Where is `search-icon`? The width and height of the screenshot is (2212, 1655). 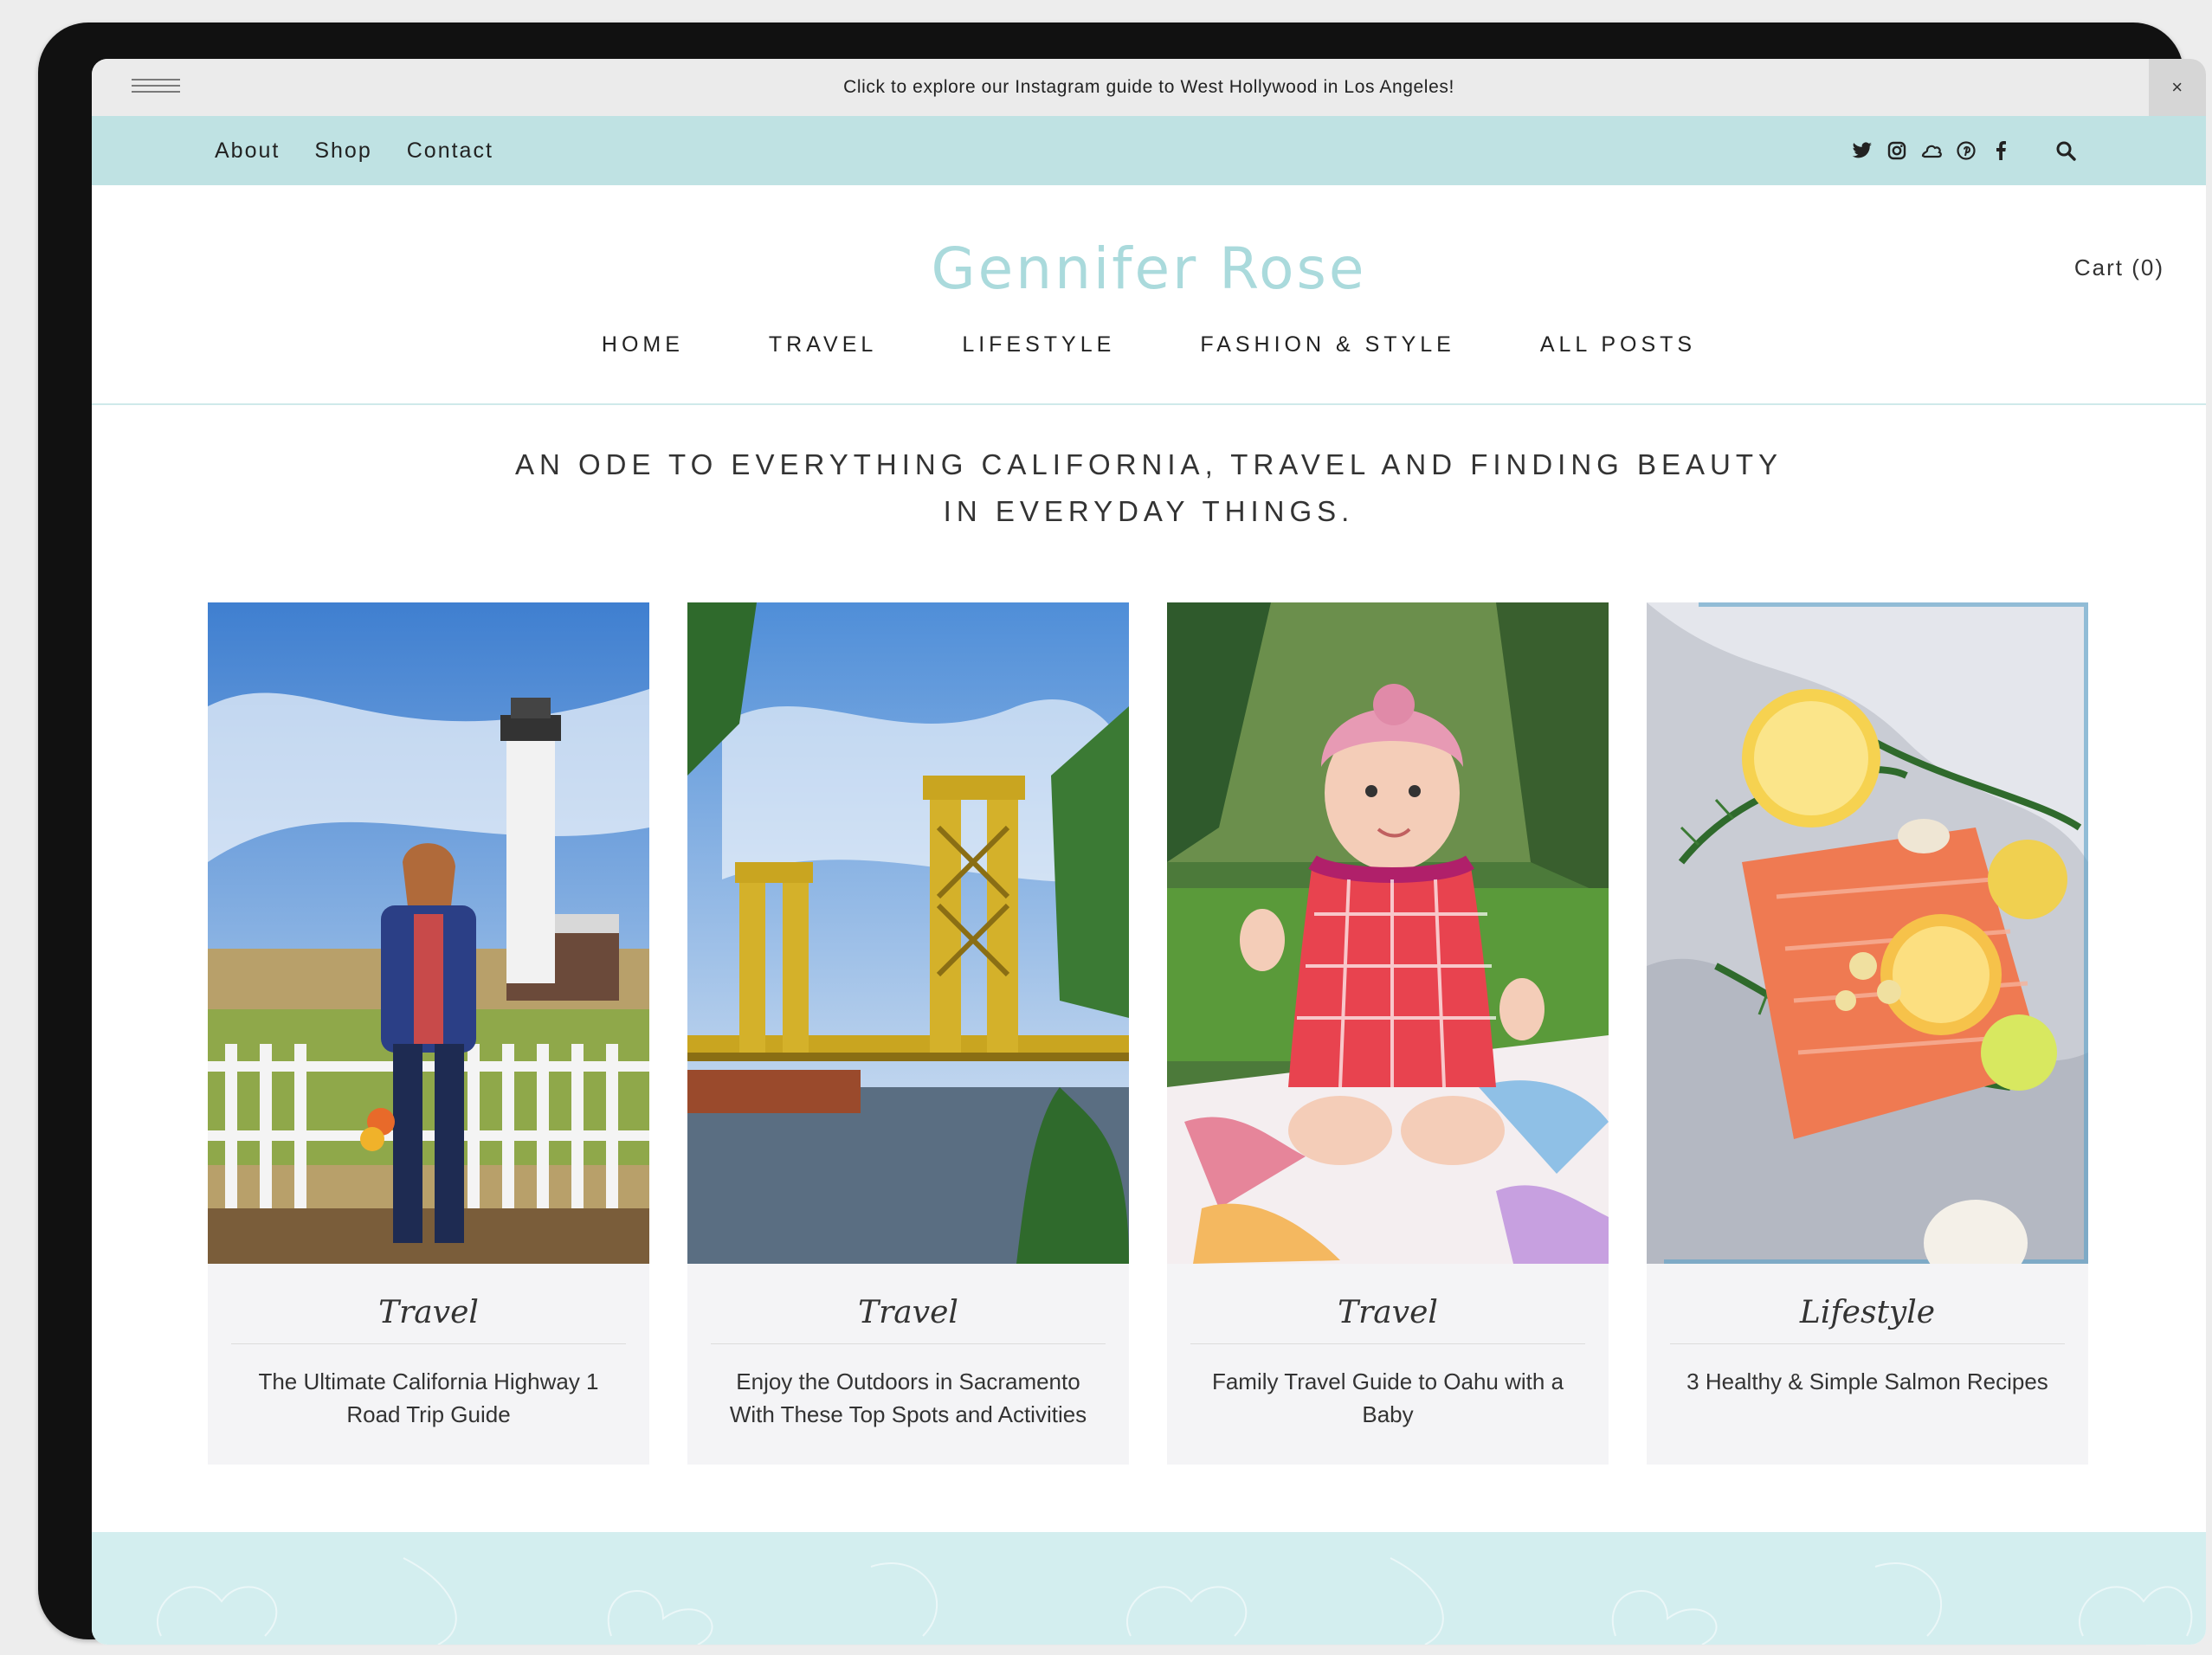
search-icon is located at coordinates (2066, 150).